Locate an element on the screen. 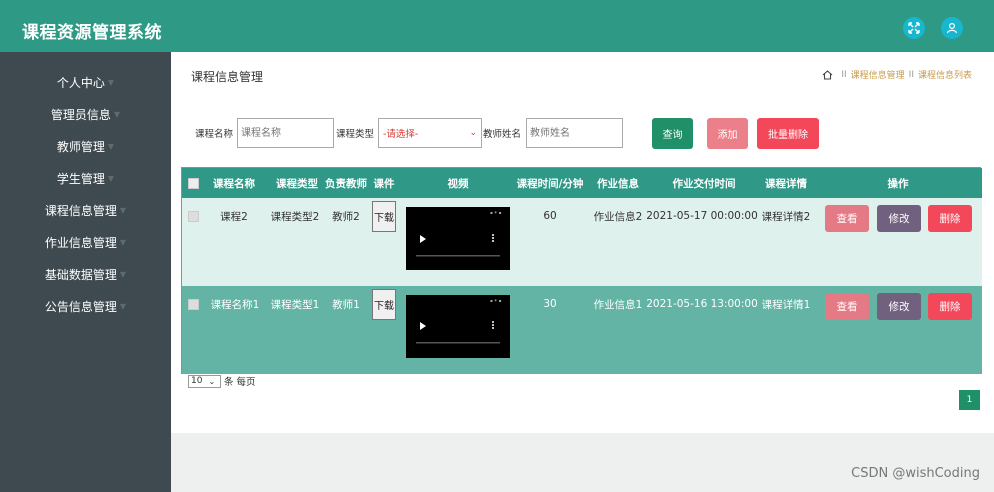 The width and height of the screenshot is (994, 492). course-type-selected: -请选择- is located at coordinates (401, 134).